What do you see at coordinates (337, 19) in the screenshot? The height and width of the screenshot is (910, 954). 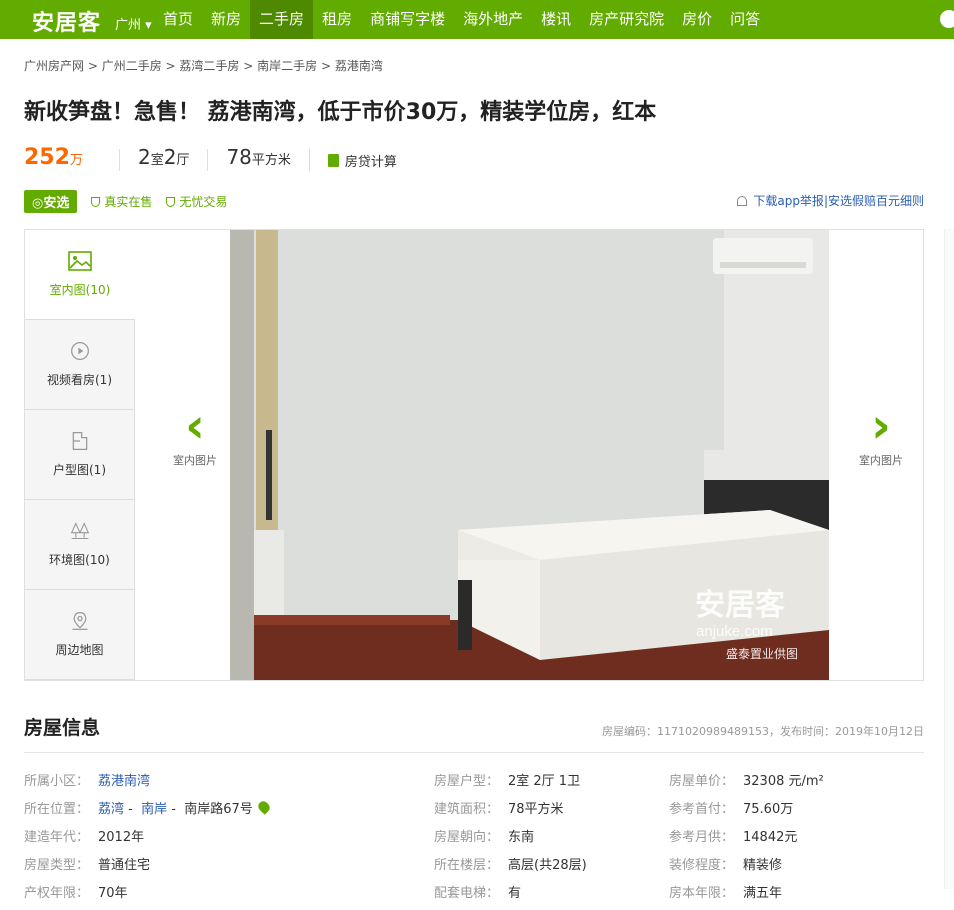 I see `nav-rent: 租房` at bounding box center [337, 19].